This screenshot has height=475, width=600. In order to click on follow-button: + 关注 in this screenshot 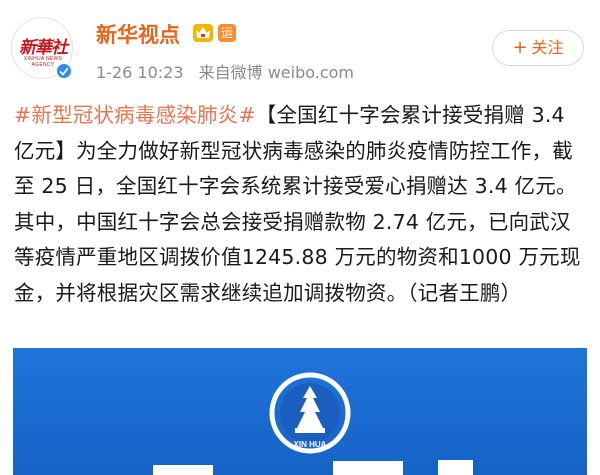, I will do `click(538, 48)`.